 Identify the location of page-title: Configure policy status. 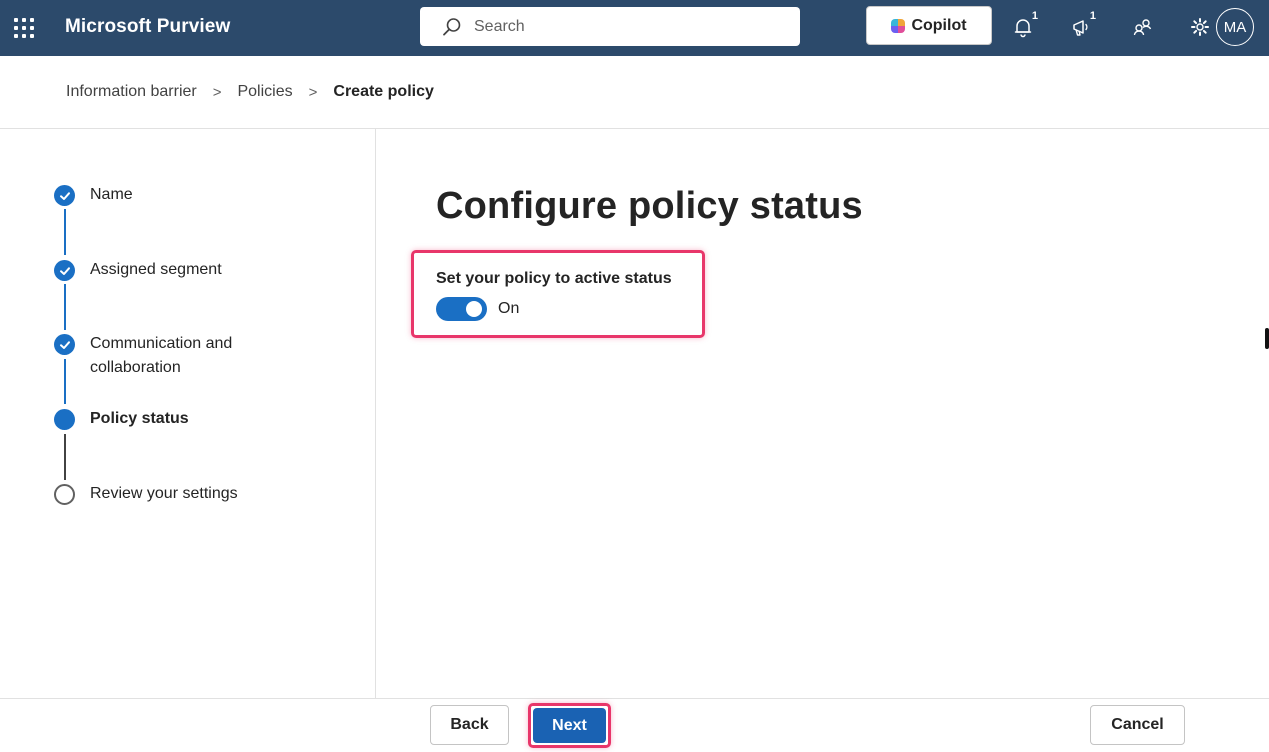
(649, 206).